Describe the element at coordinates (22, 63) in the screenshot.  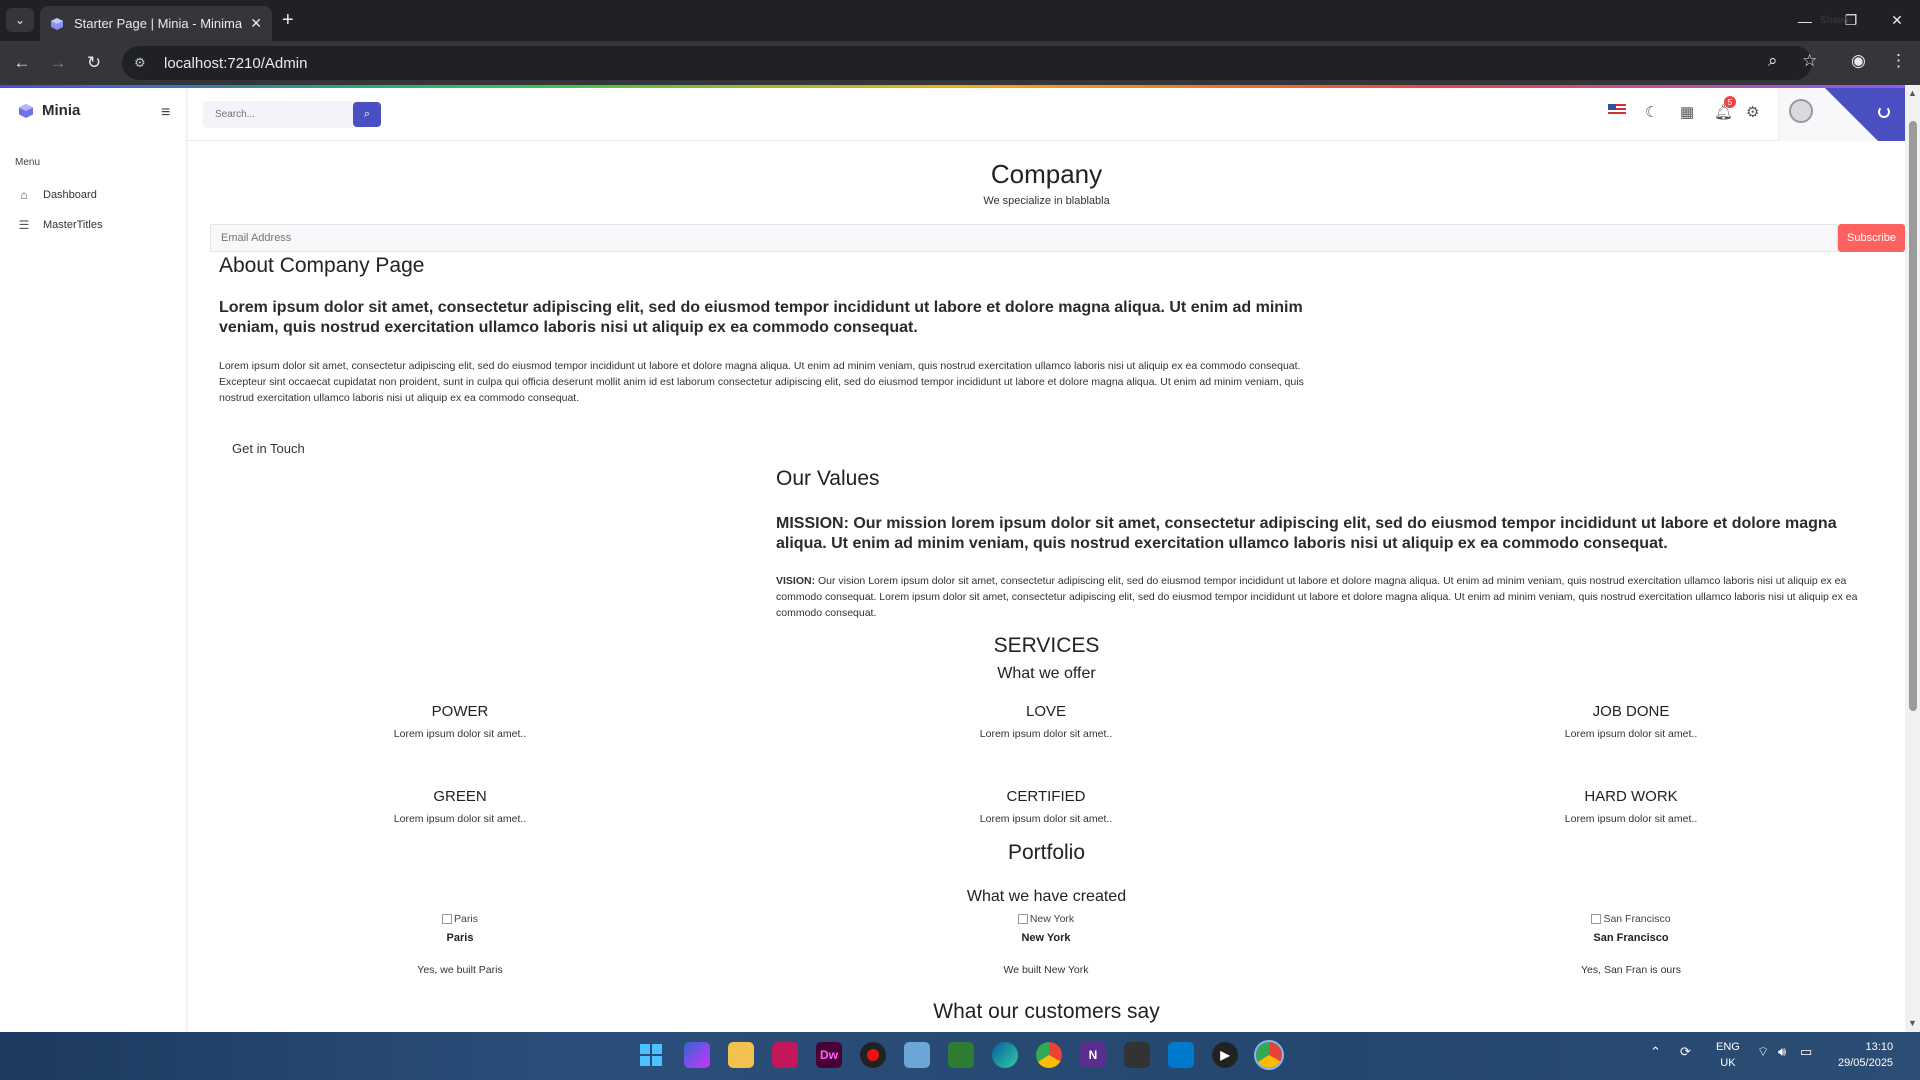
I see `back-icon: ←` at that location.